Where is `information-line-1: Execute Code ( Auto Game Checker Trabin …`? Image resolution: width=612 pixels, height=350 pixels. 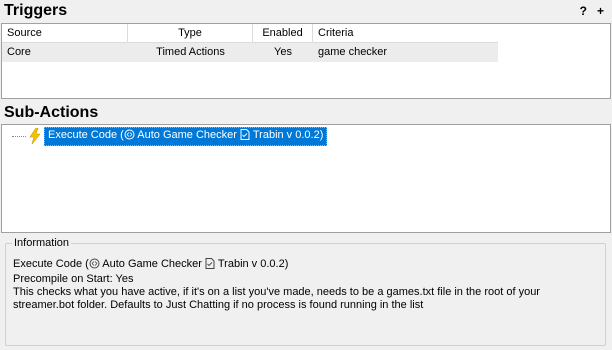
information-line-1: Execute Code ( Auto Game Checker Trabin … is located at coordinates (306, 265).